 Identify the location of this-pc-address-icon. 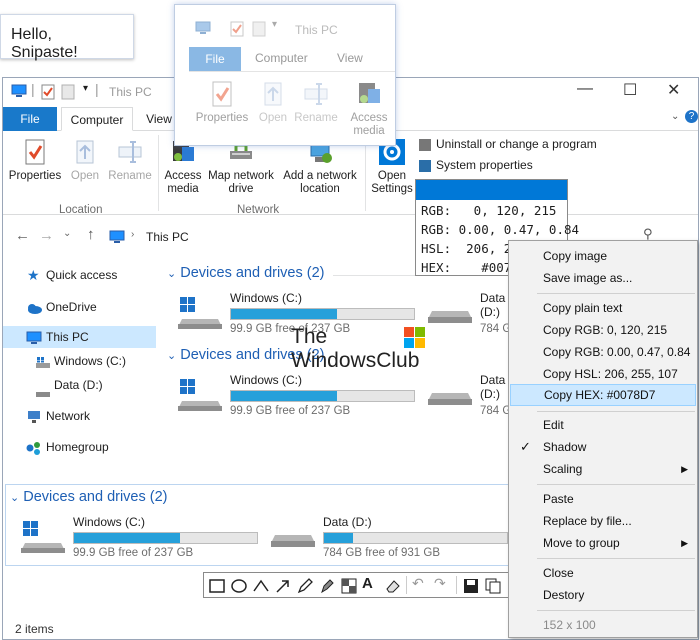
(117, 238).